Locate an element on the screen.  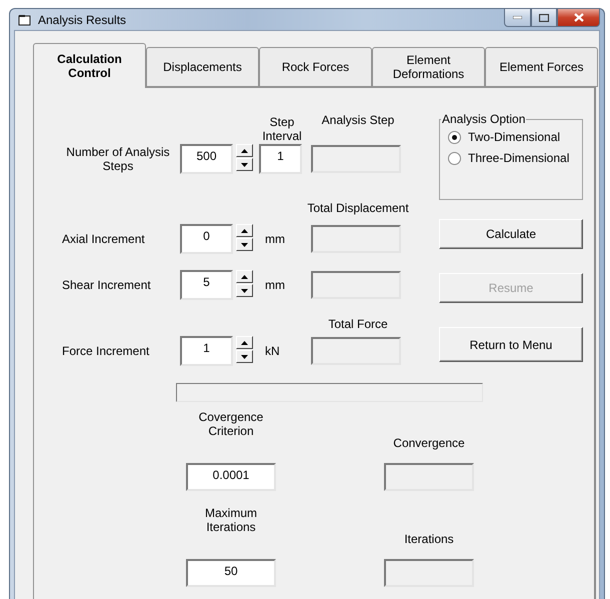
step-interval-field: 1 is located at coordinates (280, 159).